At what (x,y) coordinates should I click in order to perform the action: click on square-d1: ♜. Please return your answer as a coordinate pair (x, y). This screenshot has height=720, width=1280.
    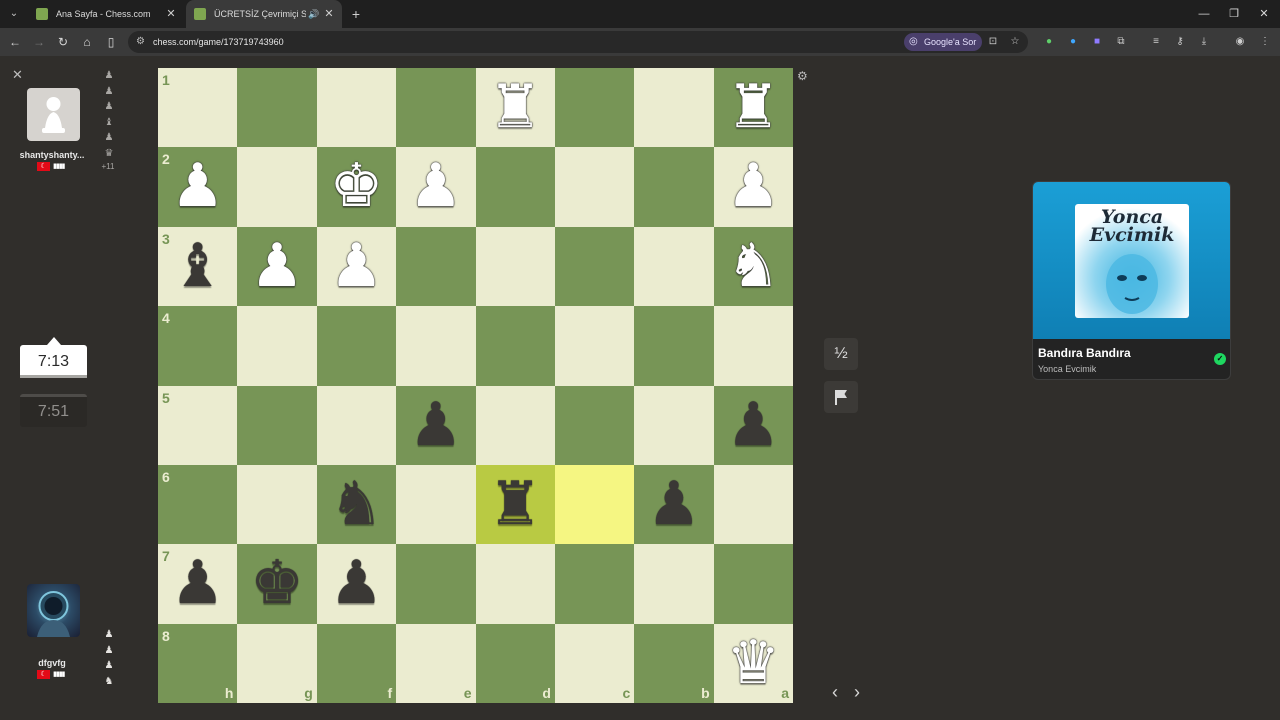
    Looking at the image, I should click on (515, 108).